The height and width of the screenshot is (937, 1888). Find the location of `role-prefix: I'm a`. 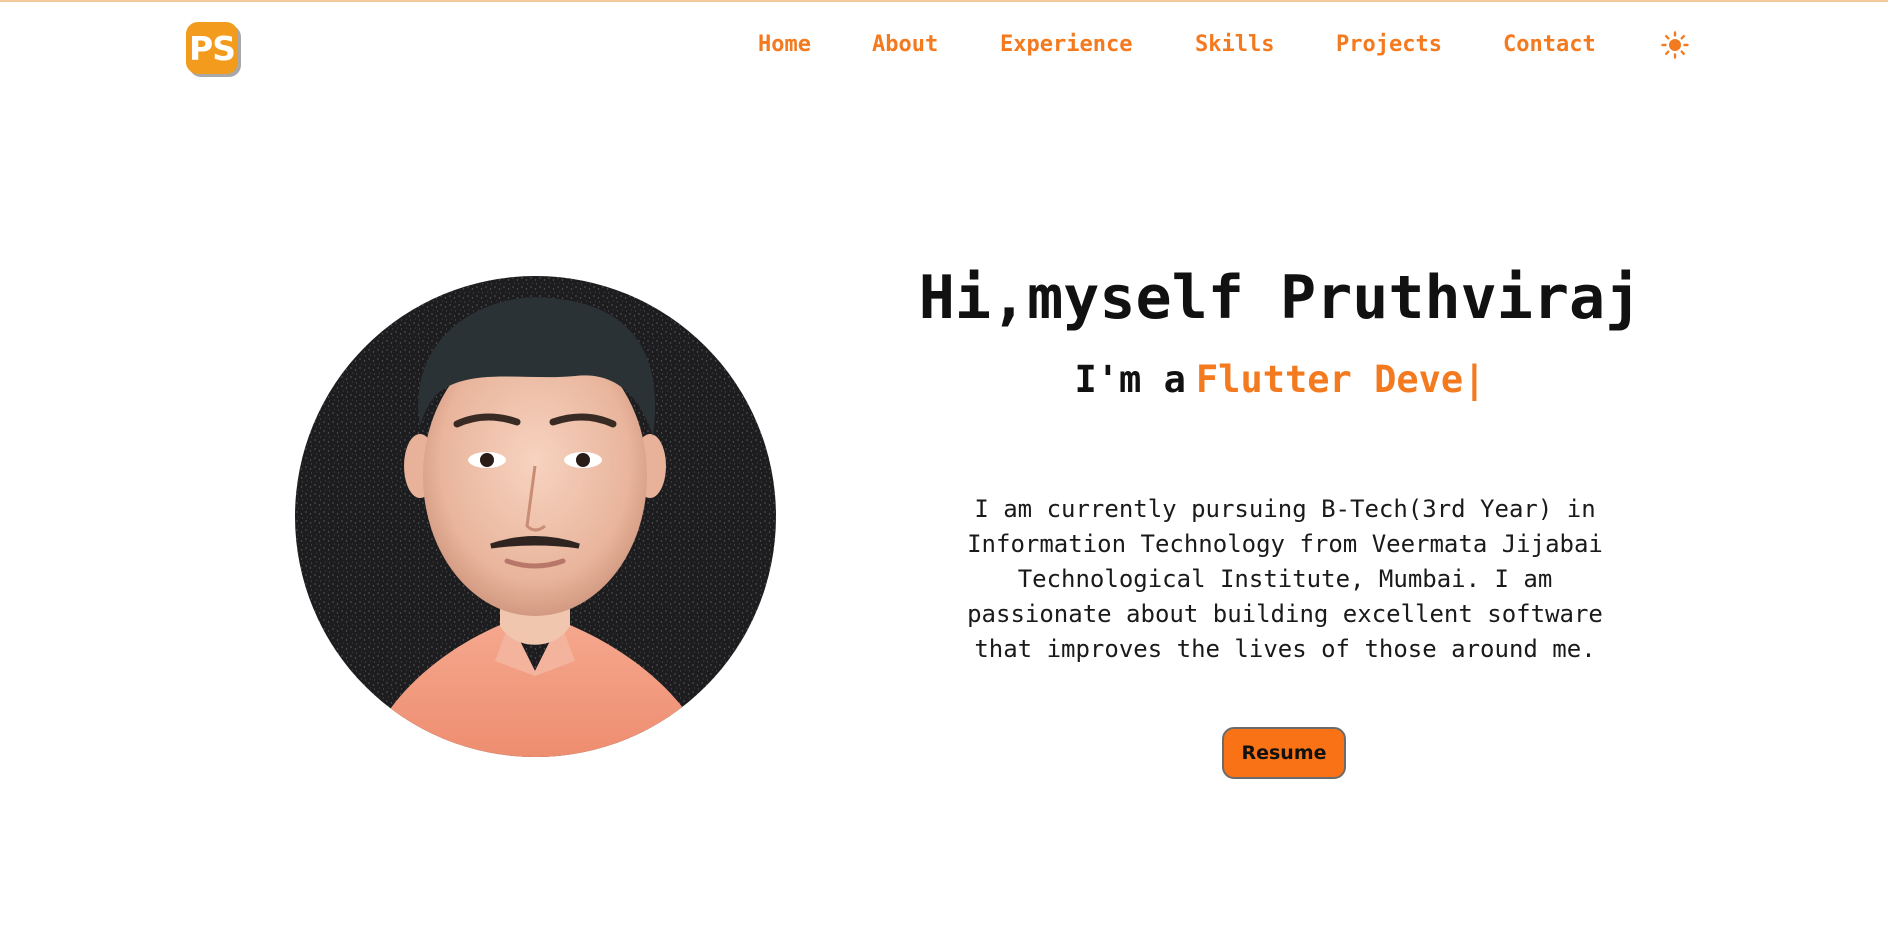

role-prefix: I'm a is located at coordinates (1130, 379).